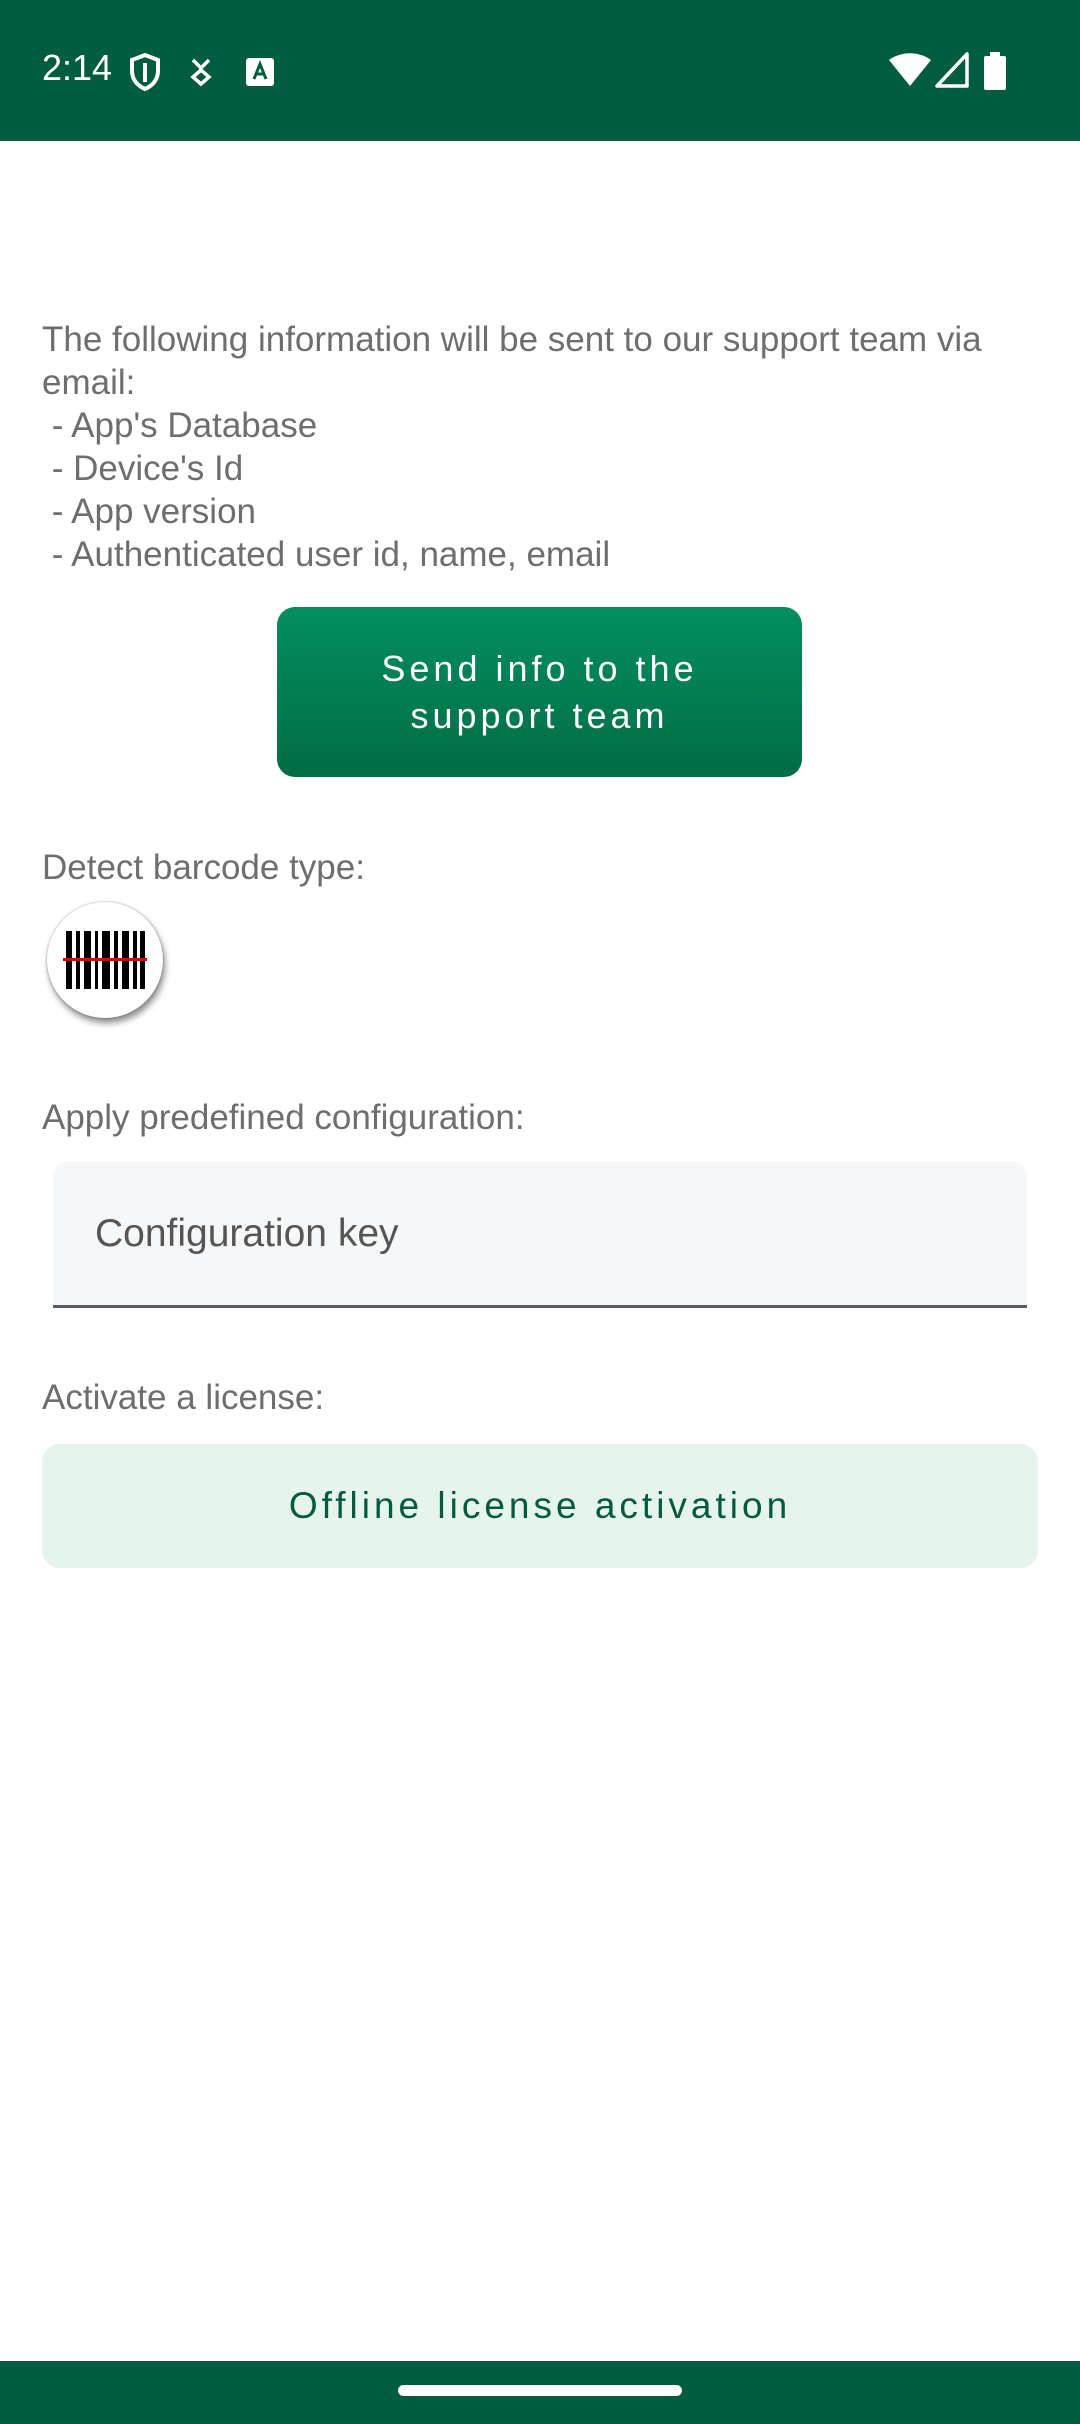 Image resolution: width=1080 pixels, height=2424 pixels. I want to click on navigation-bar, so click(540, 2392).